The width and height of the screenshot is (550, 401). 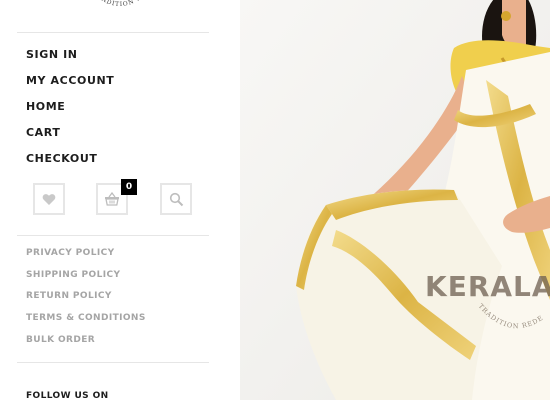 What do you see at coordinates (487, 286) in the screenshot?
I see `brand-watermark-text: KERALA S` at bounding box center [487, 286].